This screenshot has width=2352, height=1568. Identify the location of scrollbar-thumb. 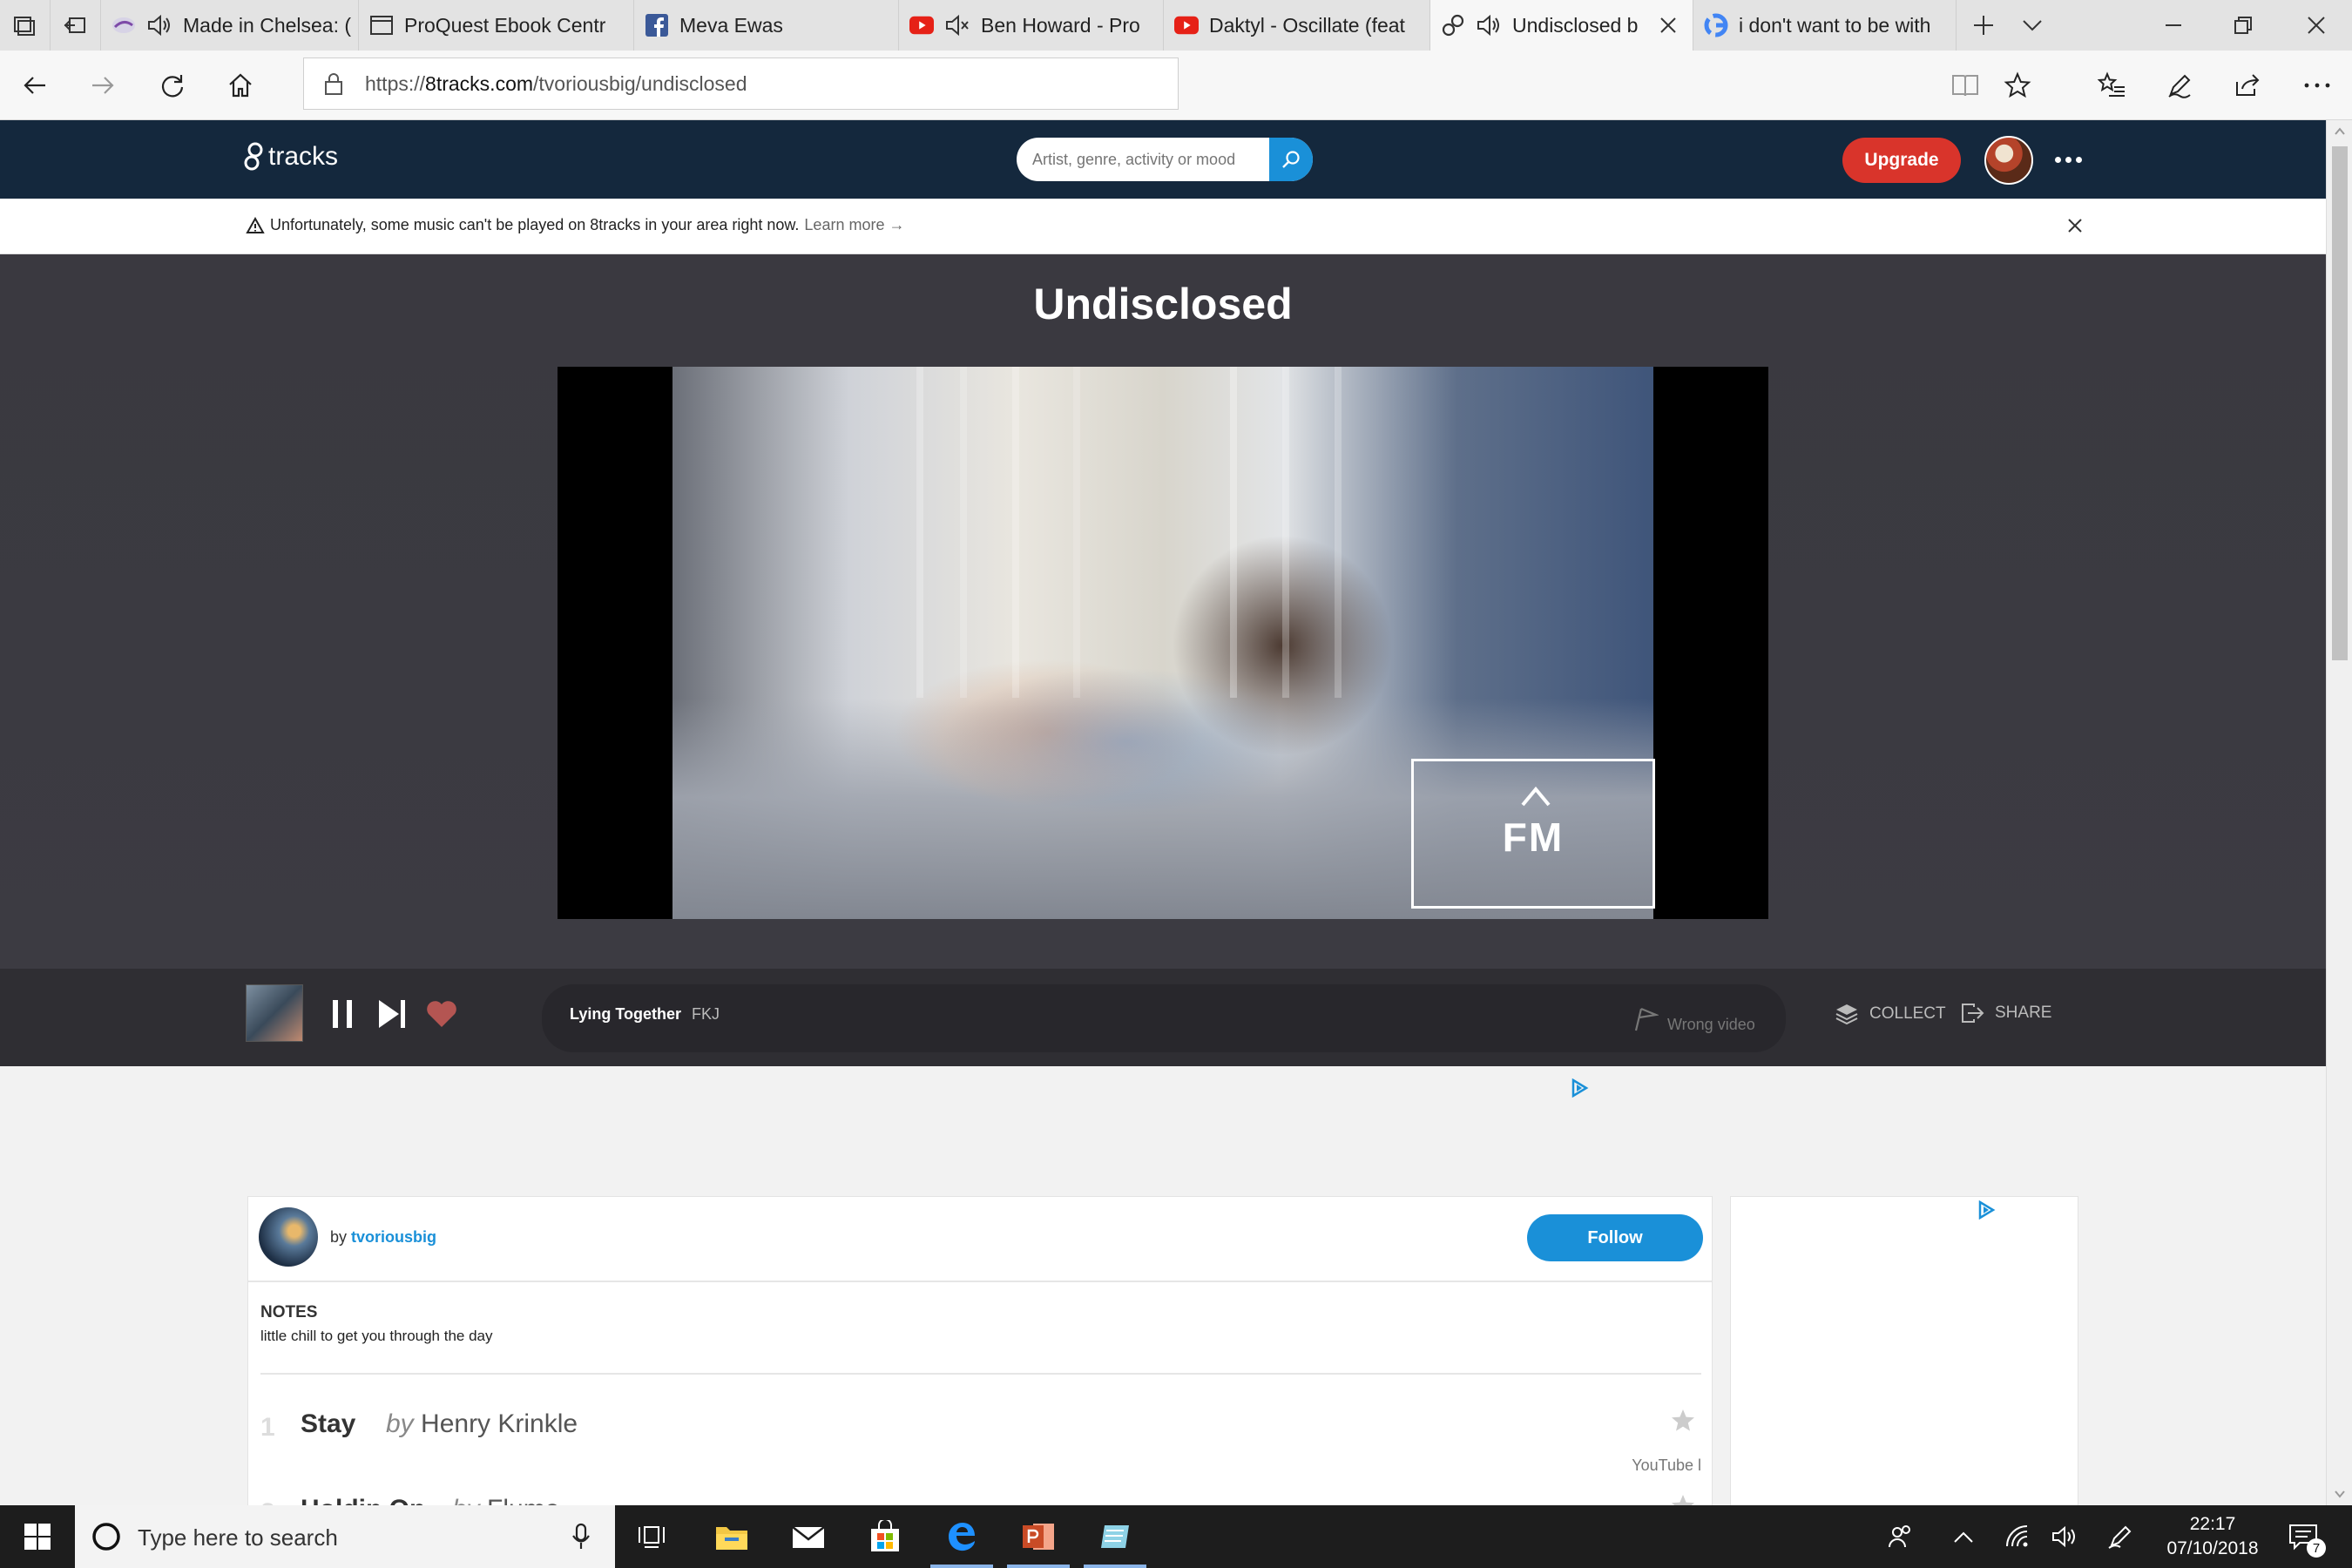
(2340, 403).